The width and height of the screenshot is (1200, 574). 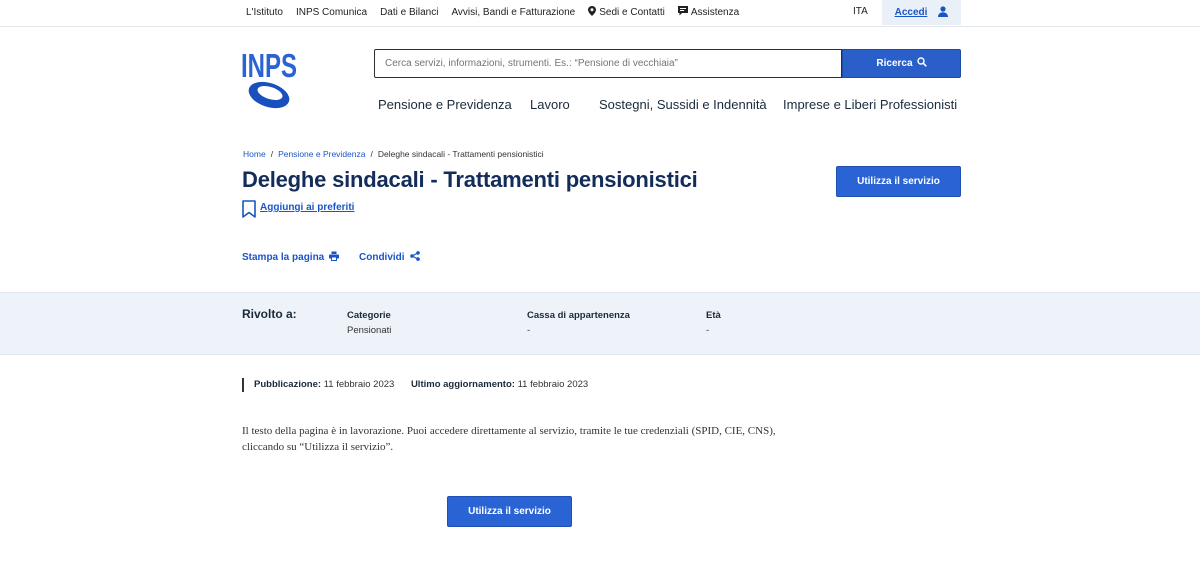 I want to click on top-link-comunica: INPS Comunica, so click(x=331, y=12).